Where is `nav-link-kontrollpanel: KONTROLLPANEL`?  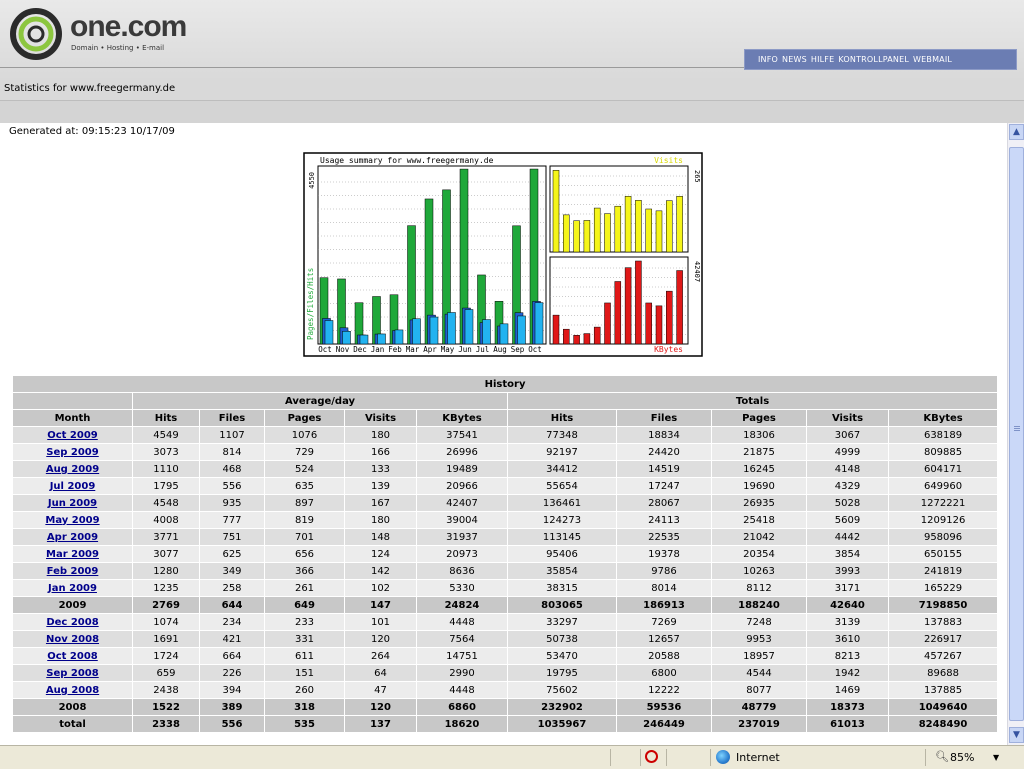 nav-link-kontrollpanel: KONTROLLPANEL is located at coordinates (873, 59).